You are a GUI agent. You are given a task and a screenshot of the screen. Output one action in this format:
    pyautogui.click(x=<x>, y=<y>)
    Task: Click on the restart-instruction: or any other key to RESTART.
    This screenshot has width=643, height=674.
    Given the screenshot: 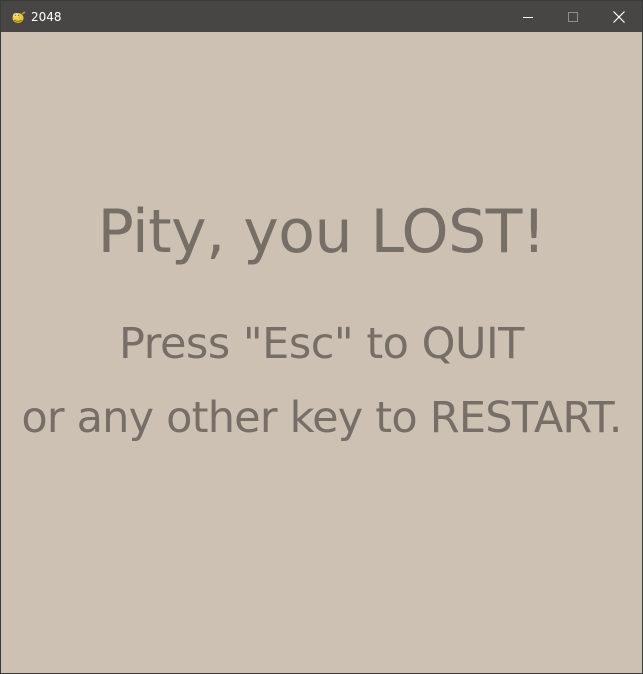 What is the action you would take?
    pyautogui.click(x=321, y=418)
    